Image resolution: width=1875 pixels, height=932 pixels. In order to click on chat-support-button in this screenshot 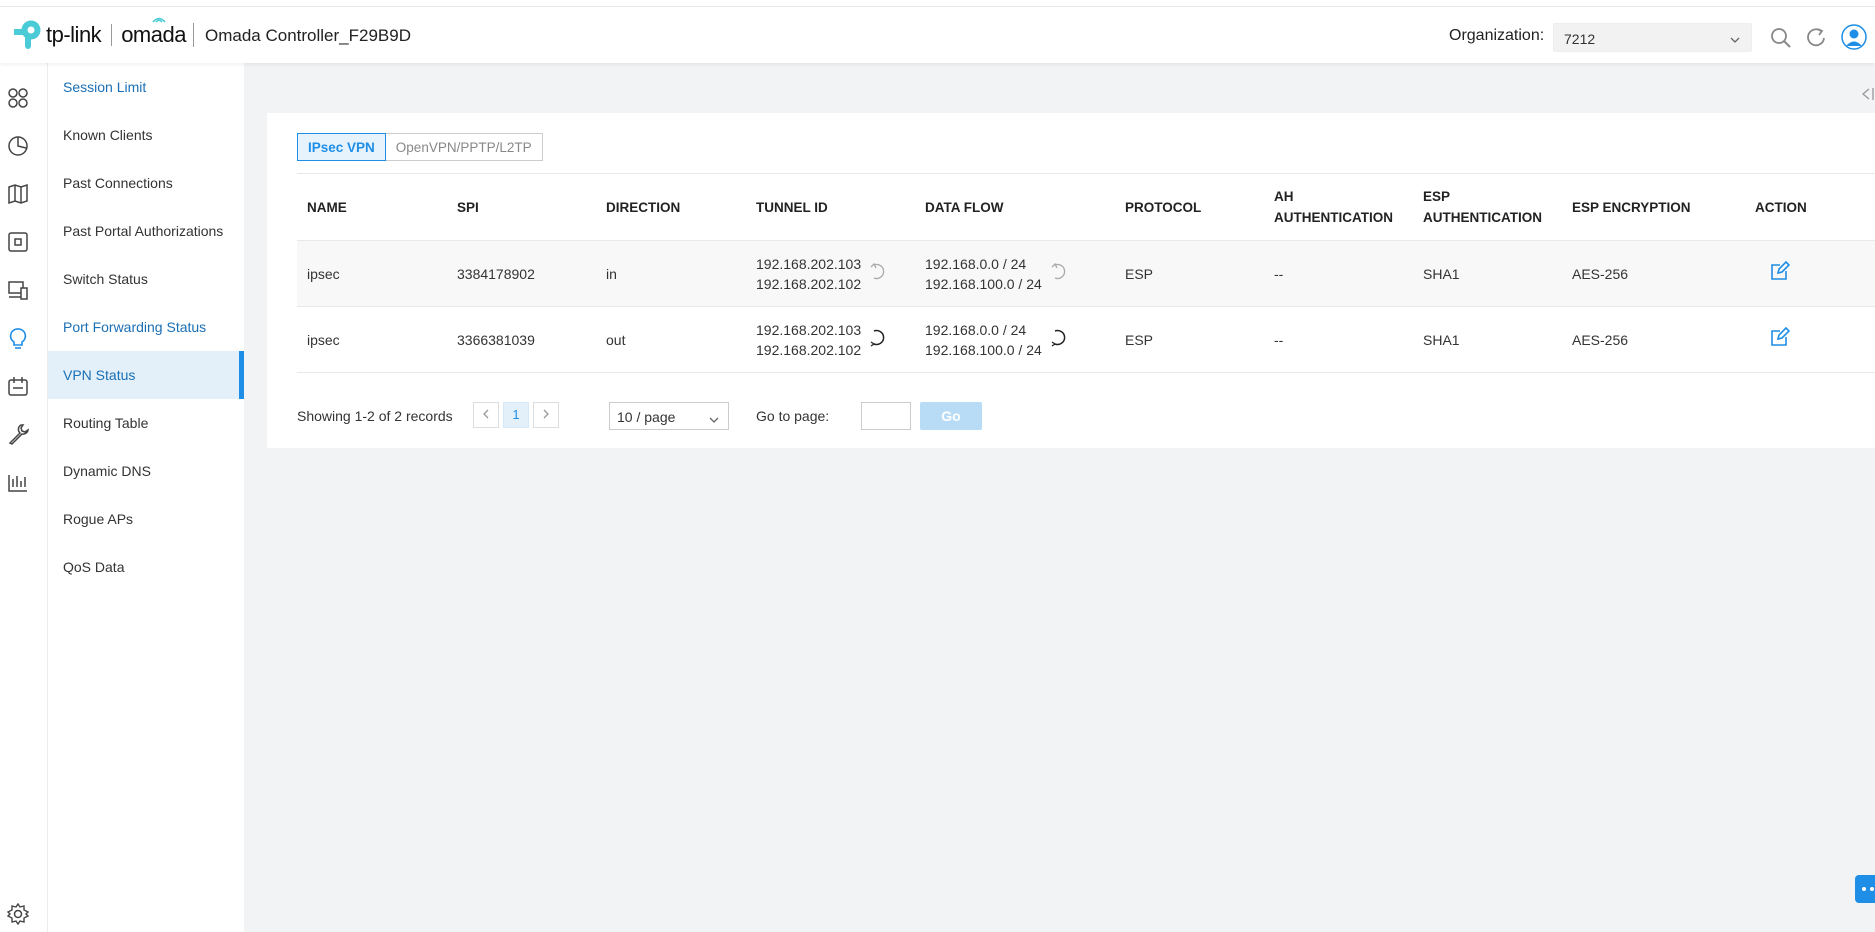, I will do `click(1865, 889)`.